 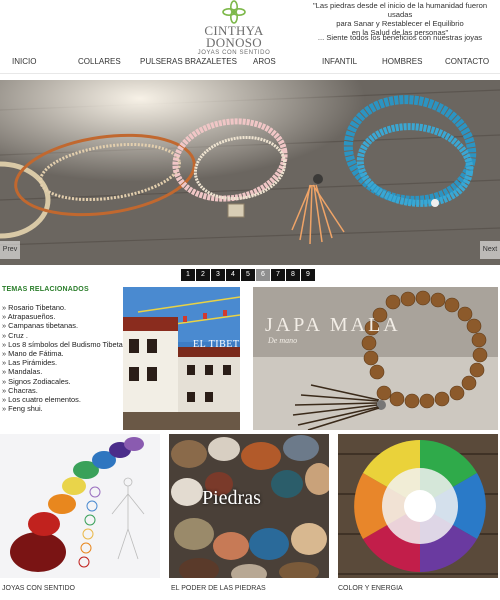 I want to click on nav-item-collares: COLLARES, so click(x=99, y=61).